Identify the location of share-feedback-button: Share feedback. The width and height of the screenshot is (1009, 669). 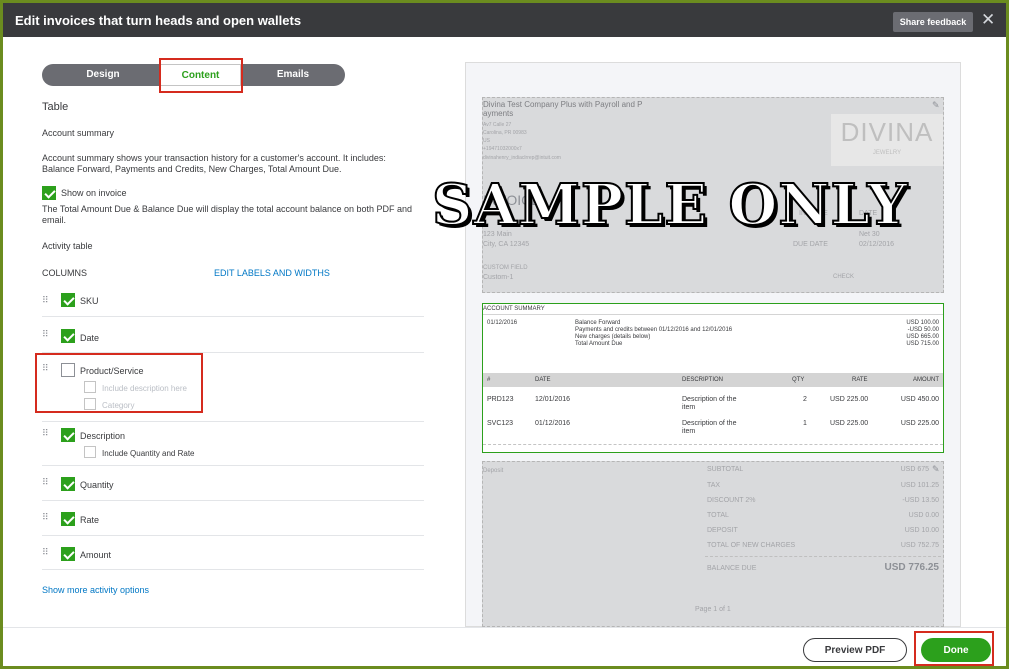
(933, 22).